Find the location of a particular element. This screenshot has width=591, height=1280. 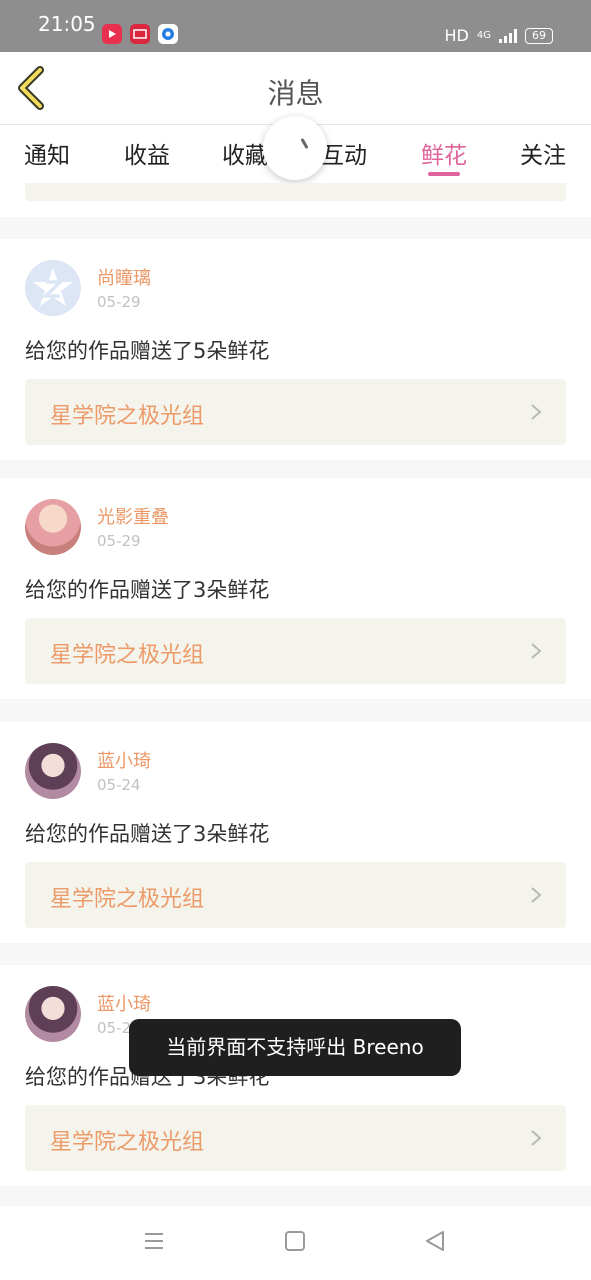

tab-earnings: 收益 is located at coordinates (147, 153).